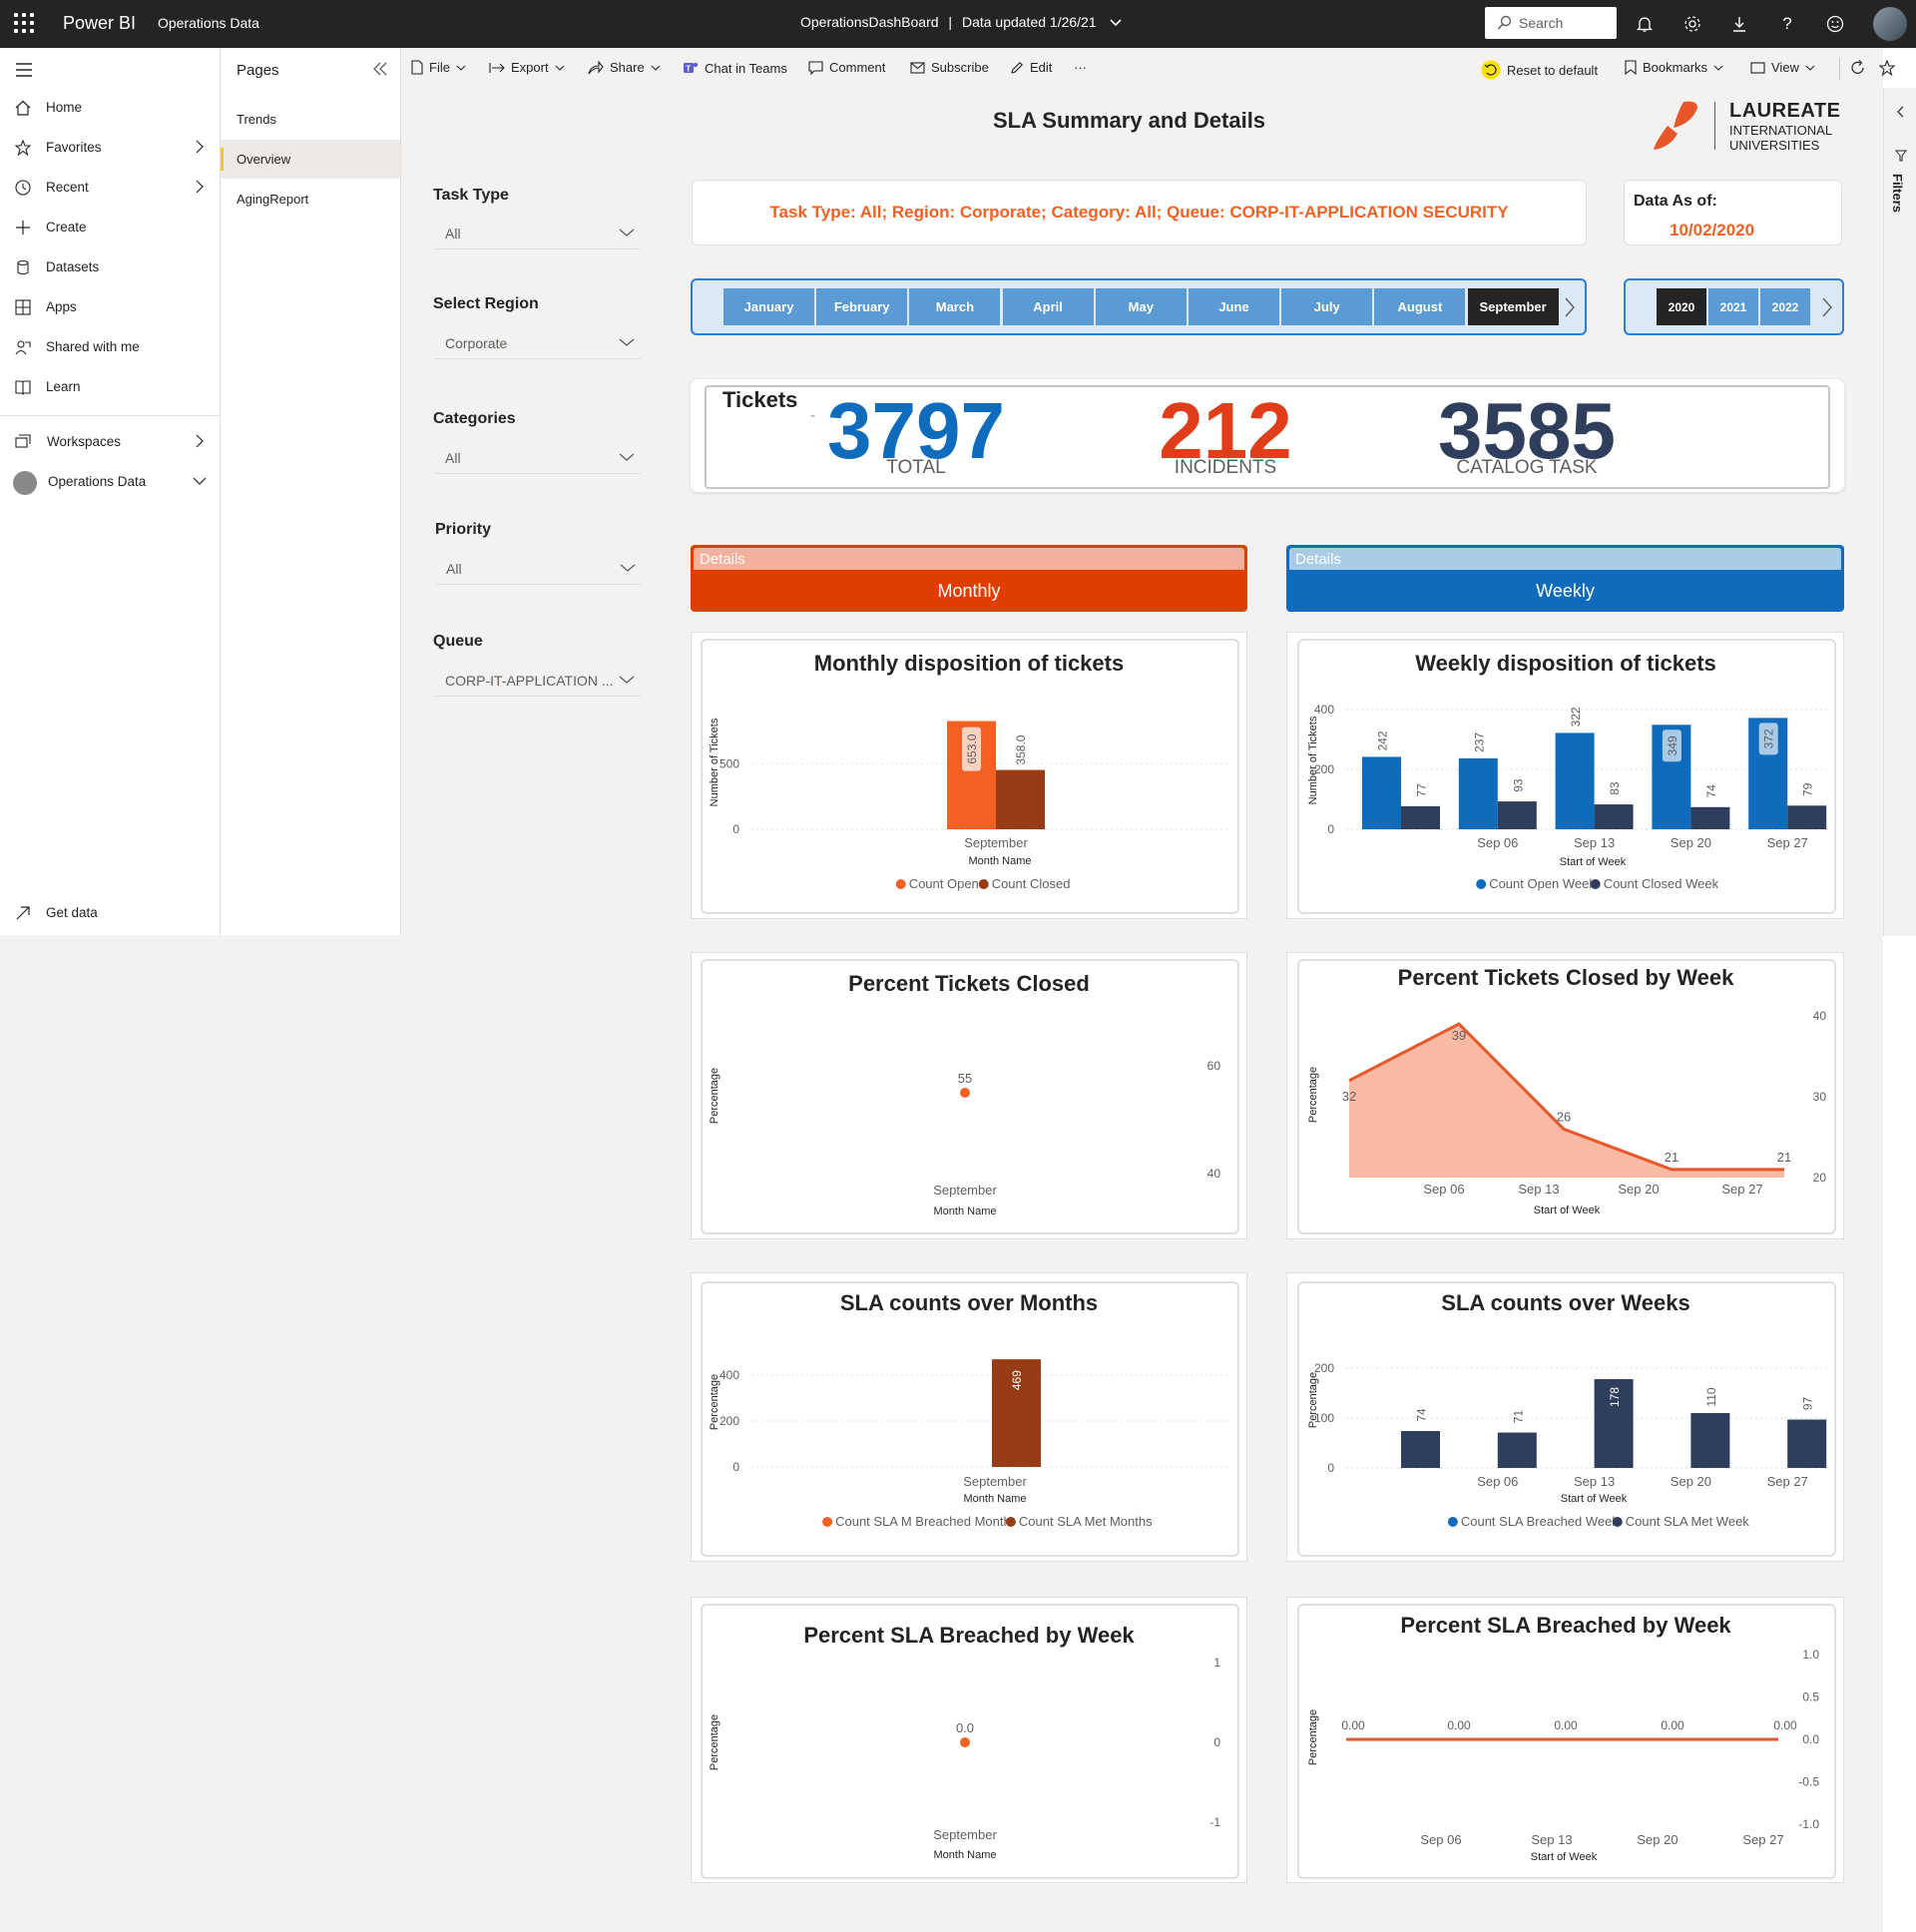 The width and height of the screenshot is (1916, 1932). I want to click on nav-recent: Recent, so click(110, 188).